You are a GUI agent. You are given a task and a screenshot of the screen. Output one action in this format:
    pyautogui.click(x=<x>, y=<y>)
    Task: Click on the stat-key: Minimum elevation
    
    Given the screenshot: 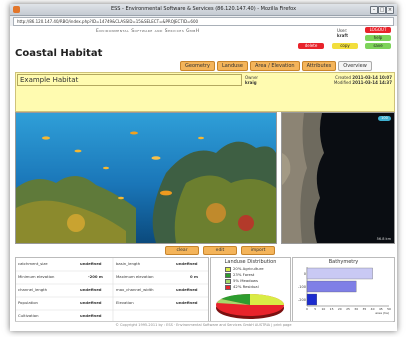 What is the action you would take?
    pyautogui.click(x=36, y=276)
    